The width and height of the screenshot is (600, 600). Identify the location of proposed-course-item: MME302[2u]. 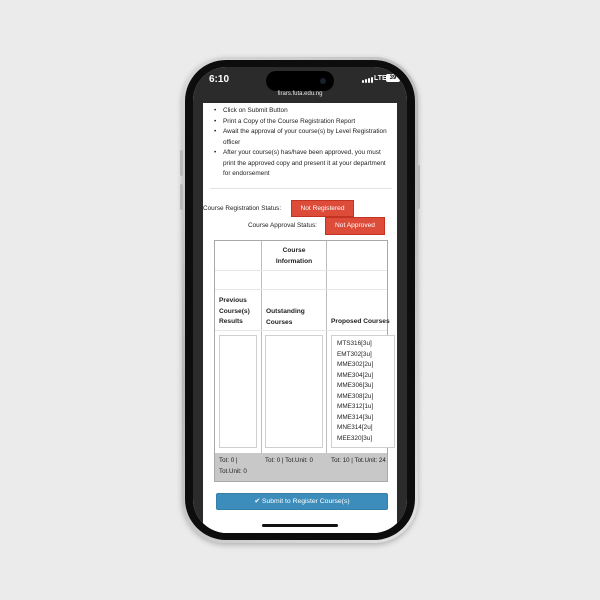
(355, 364).